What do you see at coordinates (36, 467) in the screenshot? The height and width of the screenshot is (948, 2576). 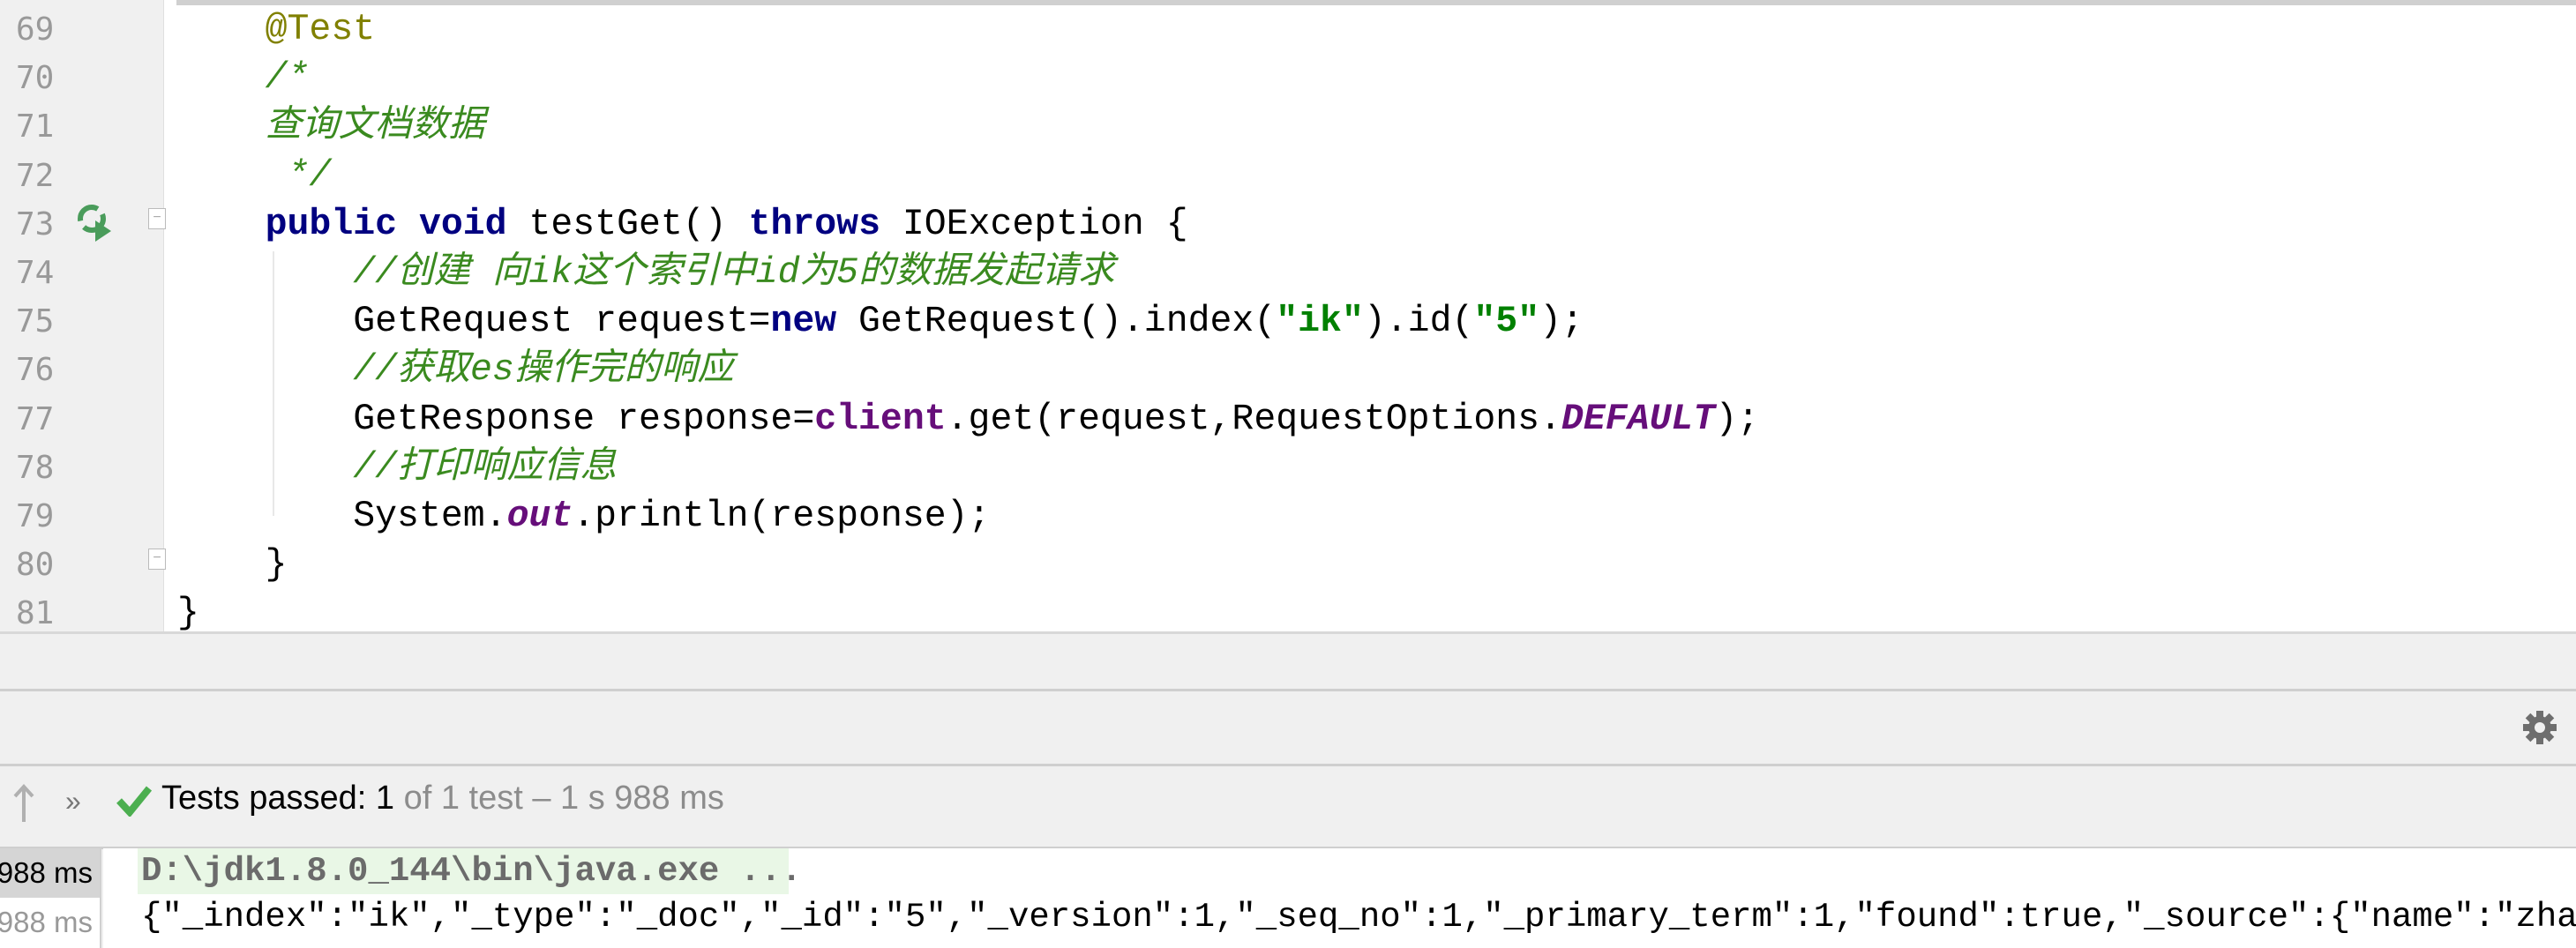 I see `line-number: 78` at bounding box center [36, 467].